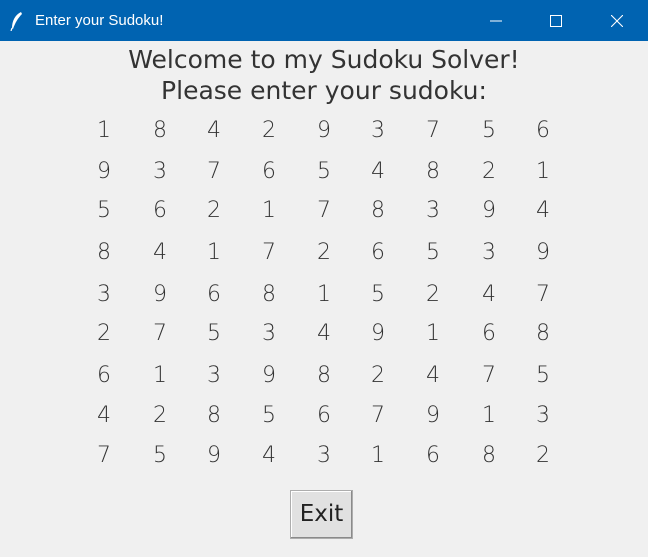 This screenshot has width=648, height=557. I want to click on maximize-button, so click(556, 20).